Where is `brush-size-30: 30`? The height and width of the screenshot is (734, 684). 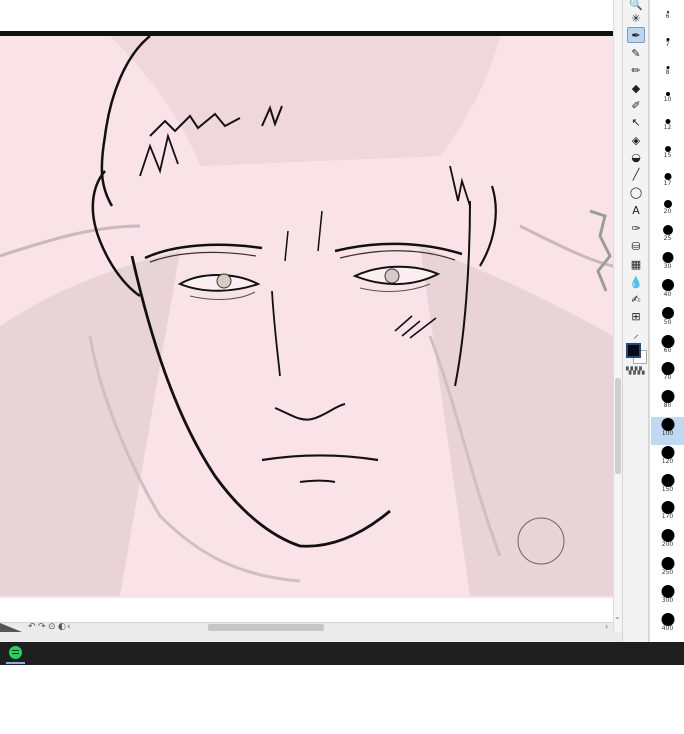 brush-size-30: 30 is located at coordinates (667, 264).